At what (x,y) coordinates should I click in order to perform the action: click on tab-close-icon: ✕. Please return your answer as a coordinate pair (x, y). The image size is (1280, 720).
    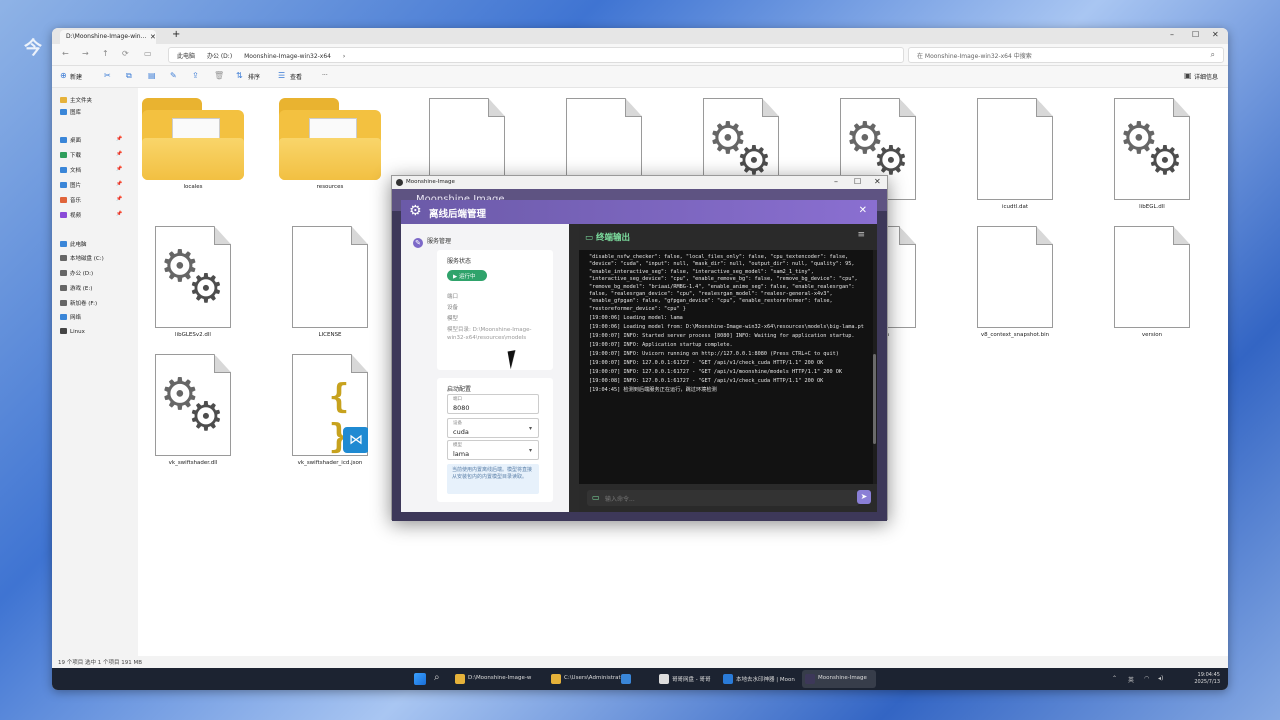
    Looking at the image, I should click on (153, 37).